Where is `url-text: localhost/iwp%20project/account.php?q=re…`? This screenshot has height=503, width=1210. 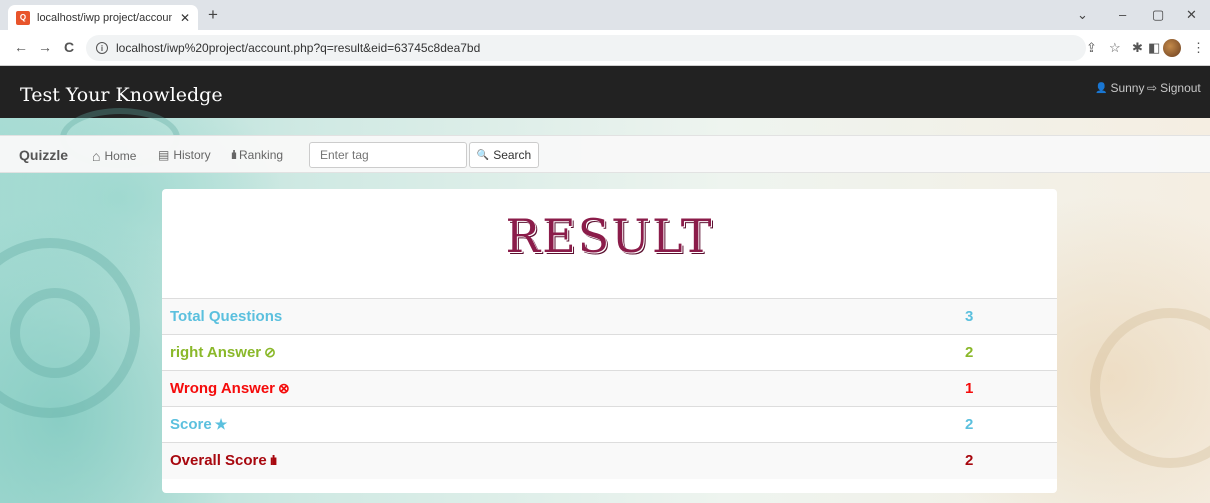
url-text: localhost/iwp%20project/account.php?q=re… is located at coordinates (298, 48).